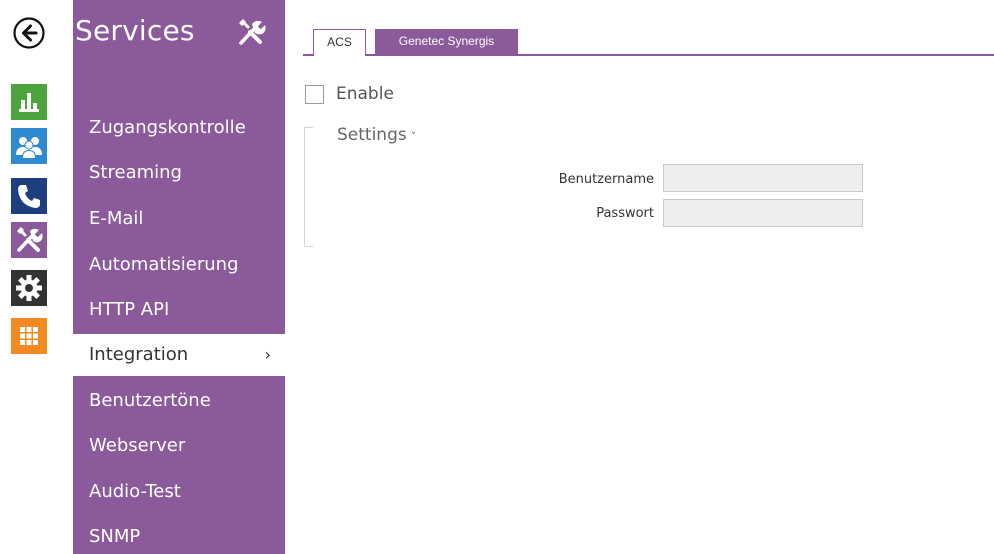 The height and width of the screenshot is (554, 994). I want to click on password-field, so click(763, 213).